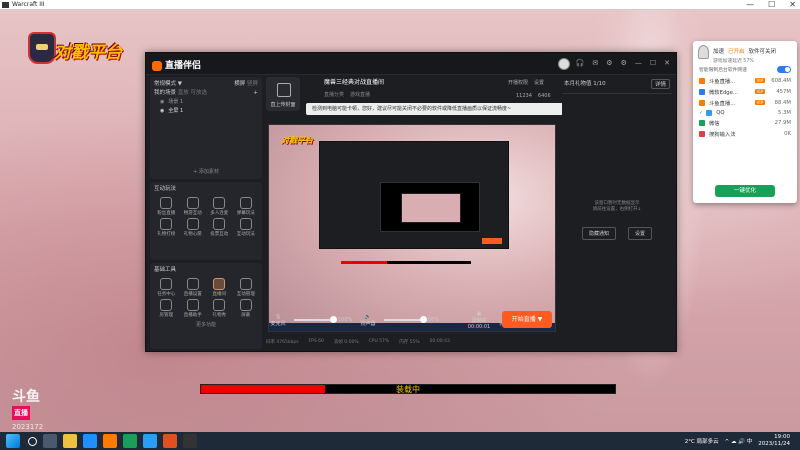 The height and width of the screenshot is (450, 800). Describe the element at coordinates (13, 441) in the screenshot. I see `windows-start-icon` at that location.